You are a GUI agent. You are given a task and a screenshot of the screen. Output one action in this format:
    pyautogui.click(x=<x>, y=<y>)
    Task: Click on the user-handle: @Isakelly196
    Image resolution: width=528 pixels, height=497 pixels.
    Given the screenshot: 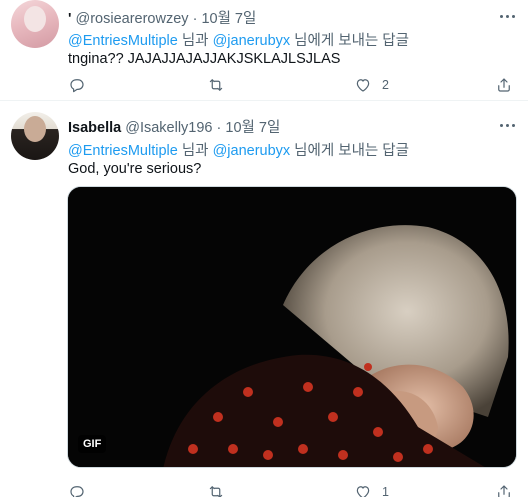 What is the action you would take?
    pyautogui.click(x=168, y=128)
    